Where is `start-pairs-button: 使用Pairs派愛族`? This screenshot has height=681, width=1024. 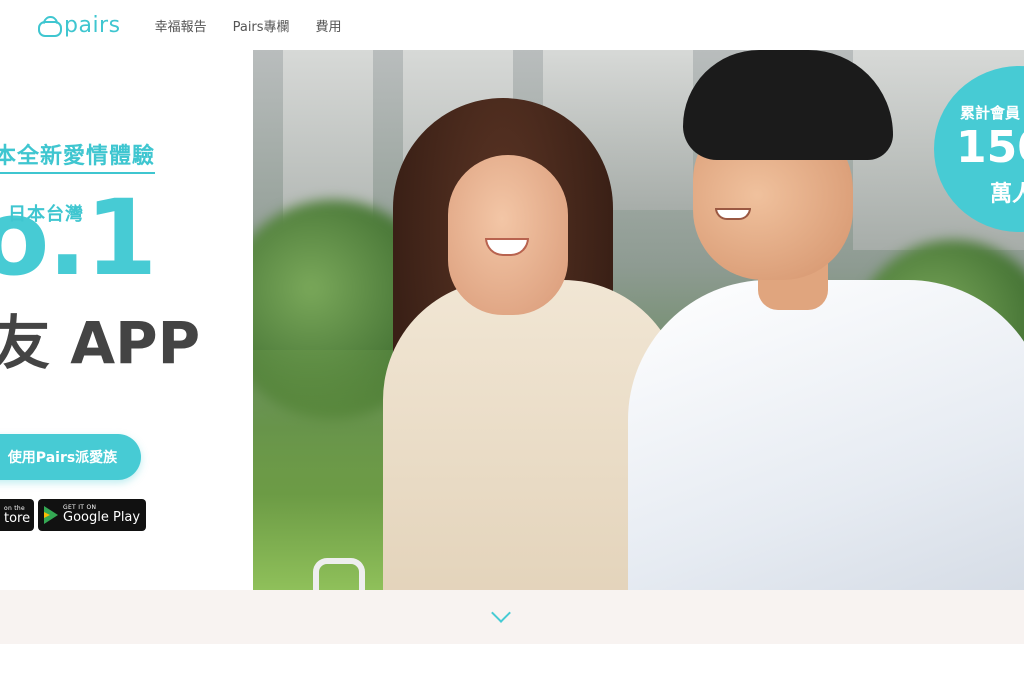 start-pairs-button: 使用Pairs派愛族 is located at coordinates (70, 457).